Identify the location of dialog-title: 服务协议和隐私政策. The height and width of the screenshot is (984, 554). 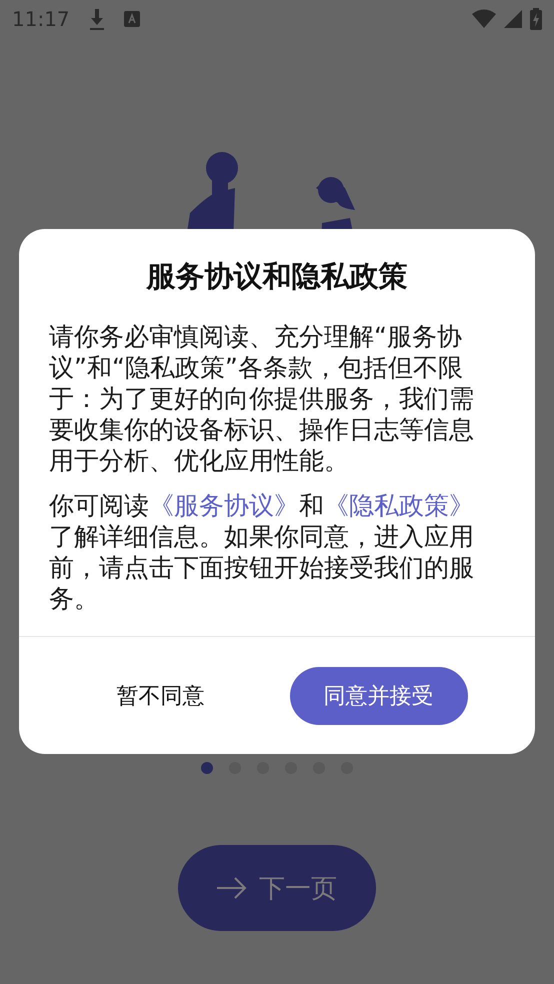
(276, 276).